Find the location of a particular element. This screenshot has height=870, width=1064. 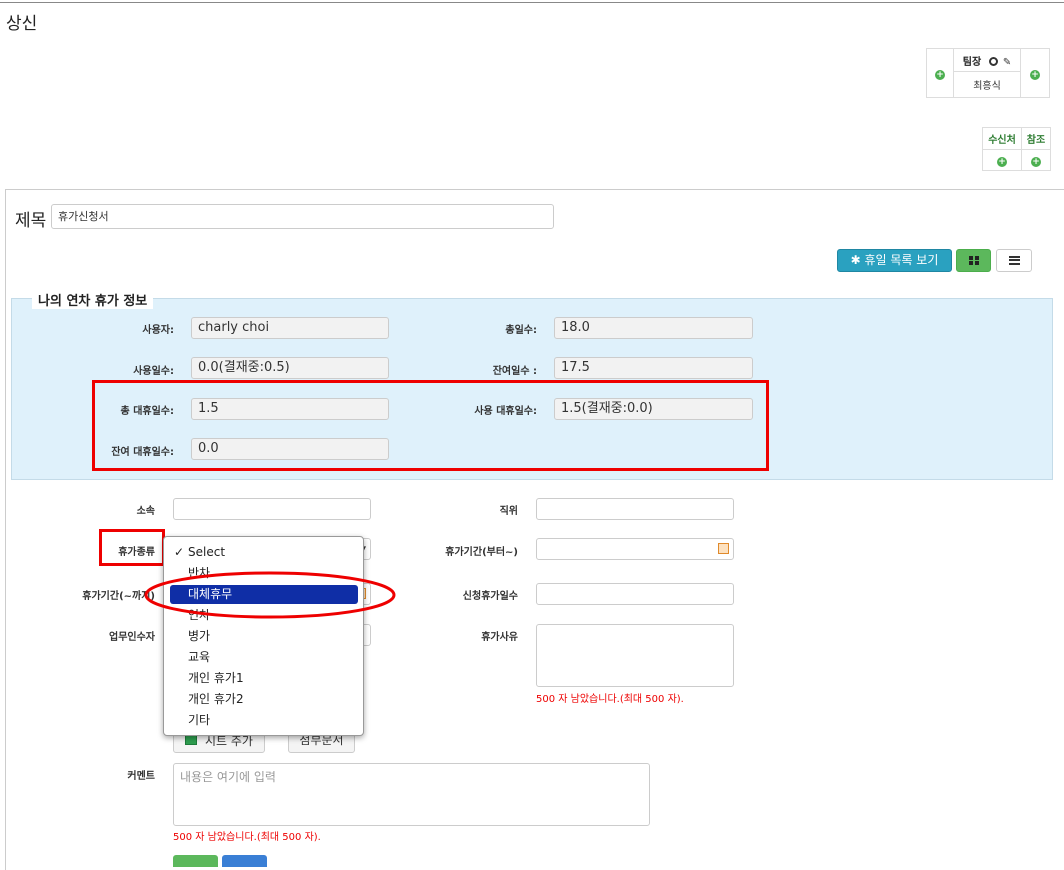

position-input is located at coordinates (635, 509).